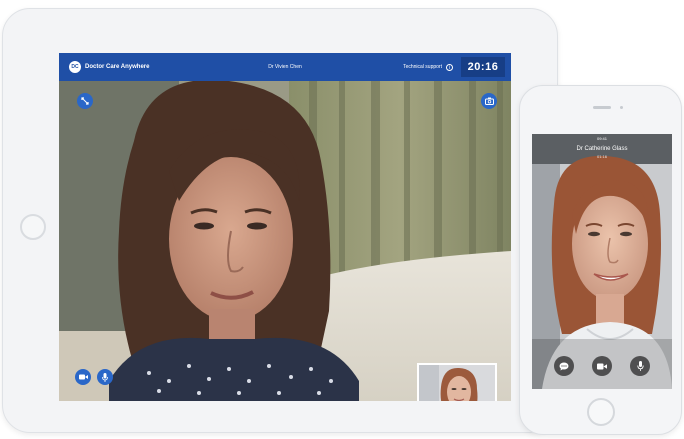 This screenshot has width=684, height=439. Describe the element at coordinates (601, 138) in the screenshot. I see `status-bar-time: 09:41` at that location.